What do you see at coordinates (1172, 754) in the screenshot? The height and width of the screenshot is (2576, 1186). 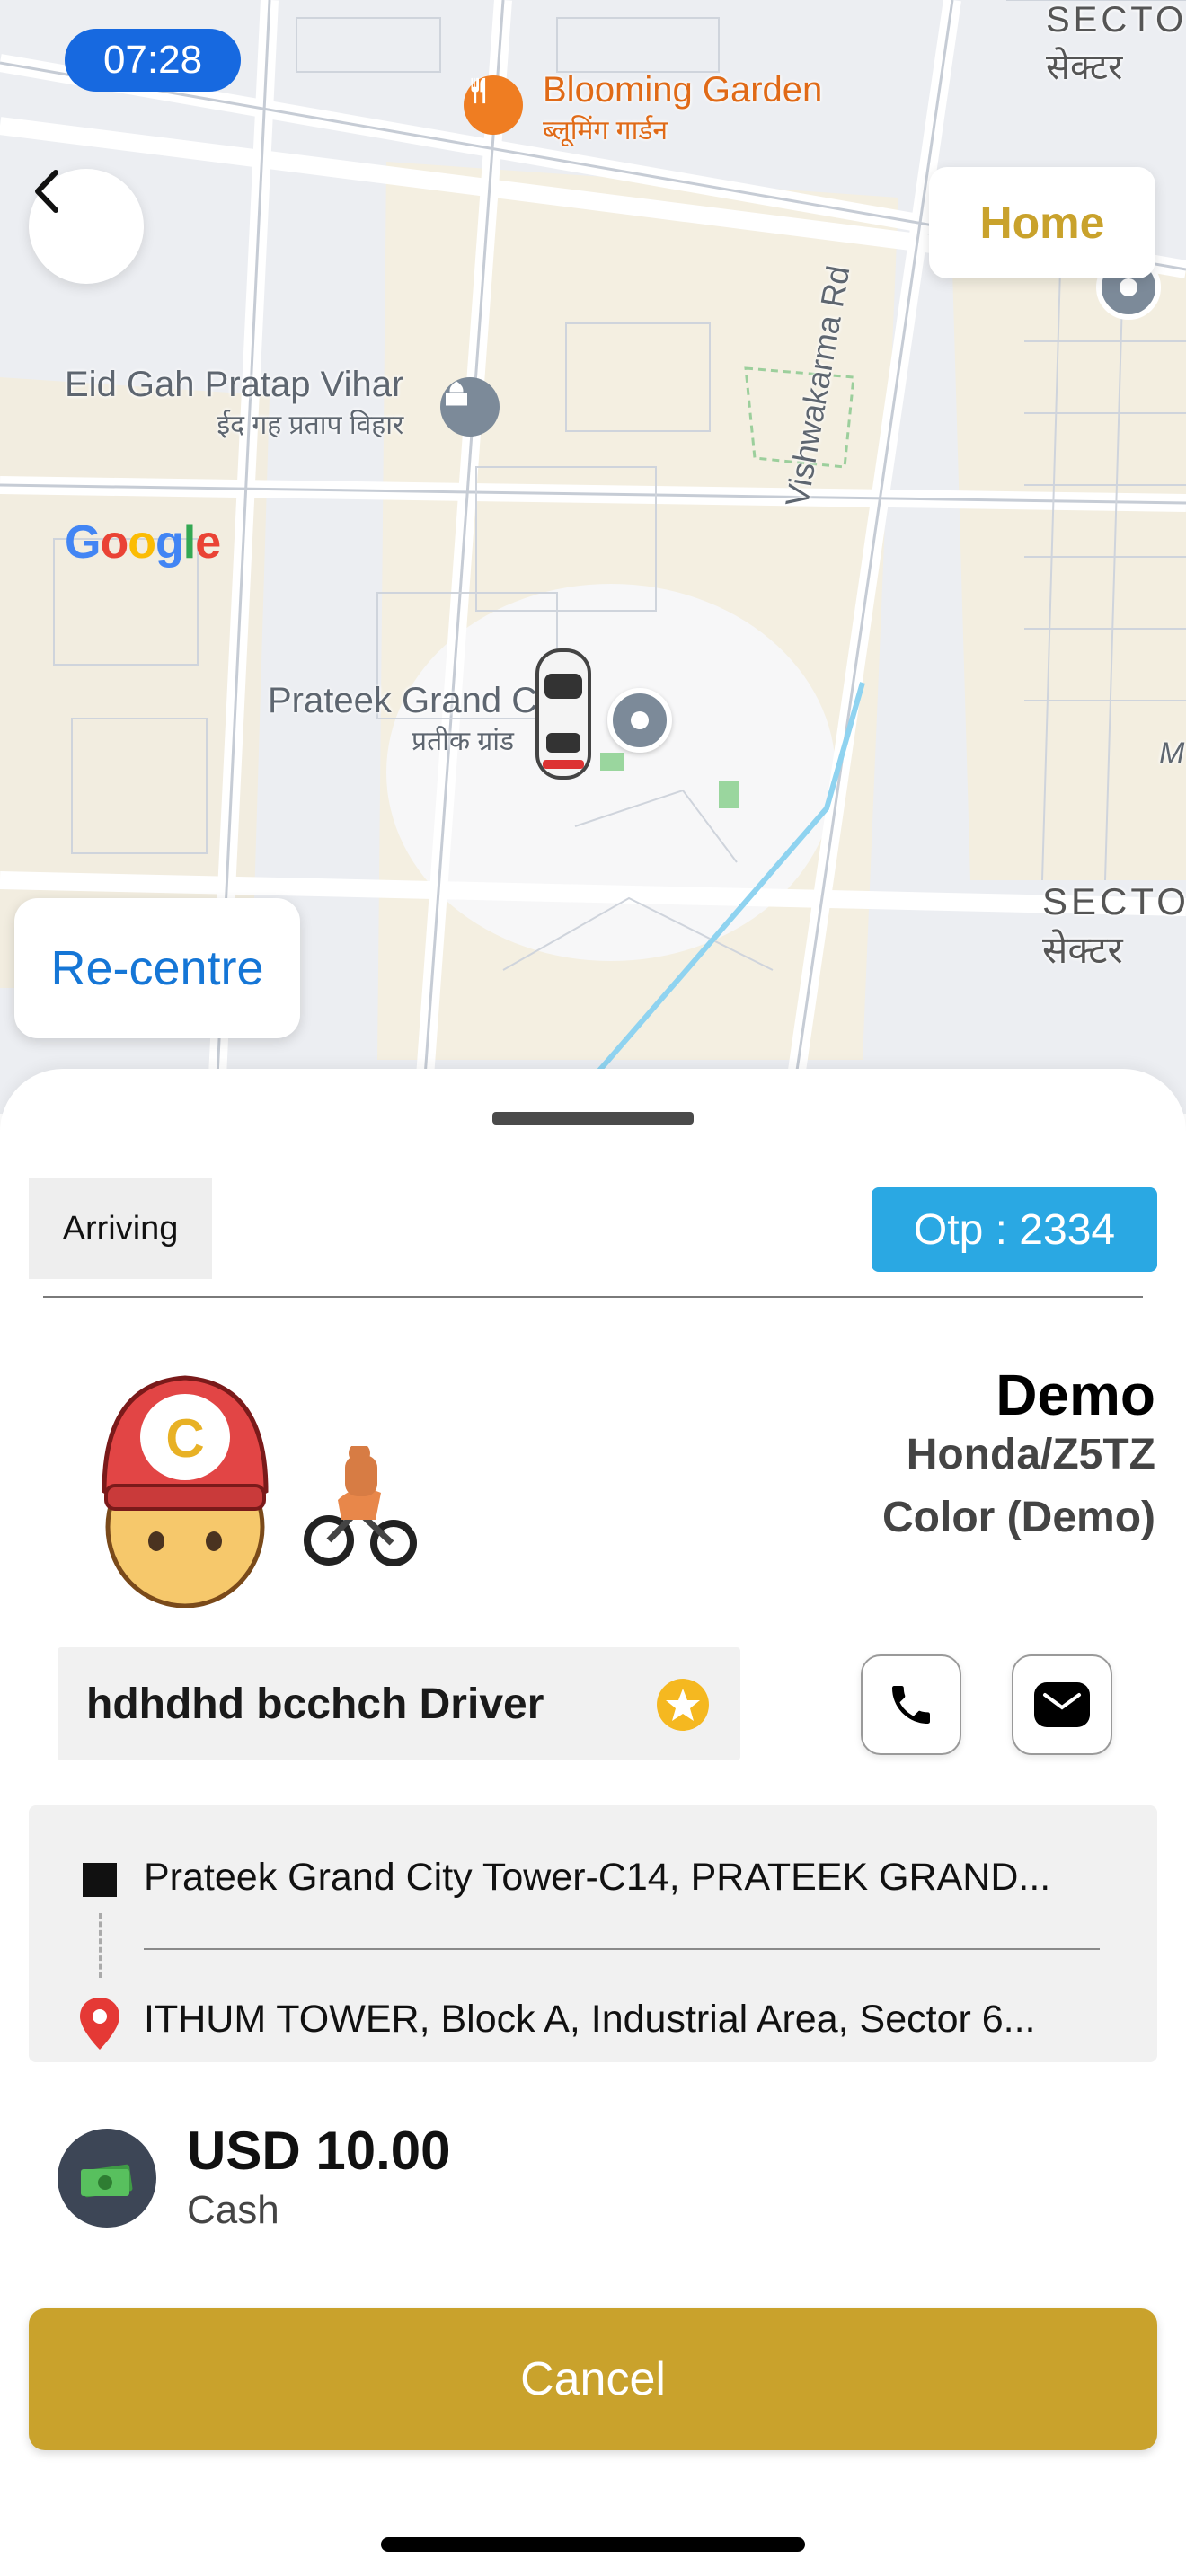 I see `map-edge-letter: M` at bounding box center [1172, 754].